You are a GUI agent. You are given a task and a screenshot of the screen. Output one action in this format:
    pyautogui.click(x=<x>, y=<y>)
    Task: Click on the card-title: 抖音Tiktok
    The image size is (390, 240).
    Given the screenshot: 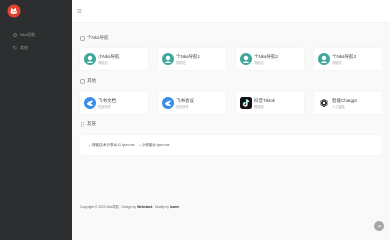 What is the action you would take?
    pyautogui.click(x=264, y=100)
    